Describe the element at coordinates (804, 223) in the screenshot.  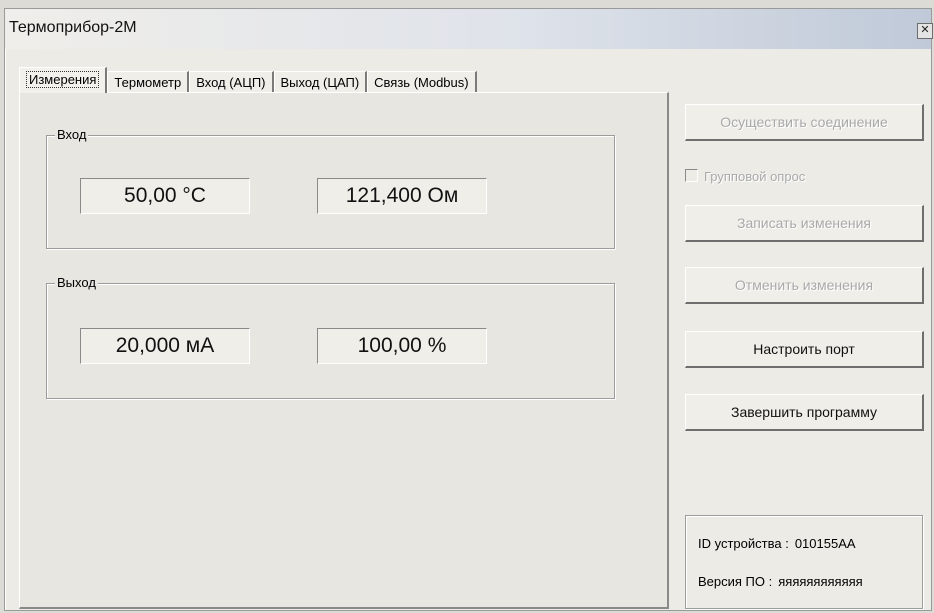
I see `write-changes-button: Записать изменения` at that location.